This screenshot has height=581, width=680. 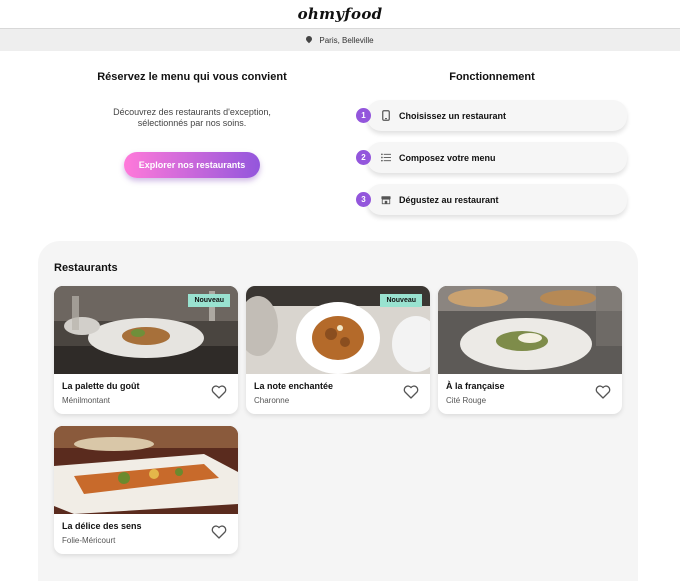 What do you see at coordinates (447, 157) in the screenshot?
I see `step-label: Composez votre menu` at bounding box center [447, 157].